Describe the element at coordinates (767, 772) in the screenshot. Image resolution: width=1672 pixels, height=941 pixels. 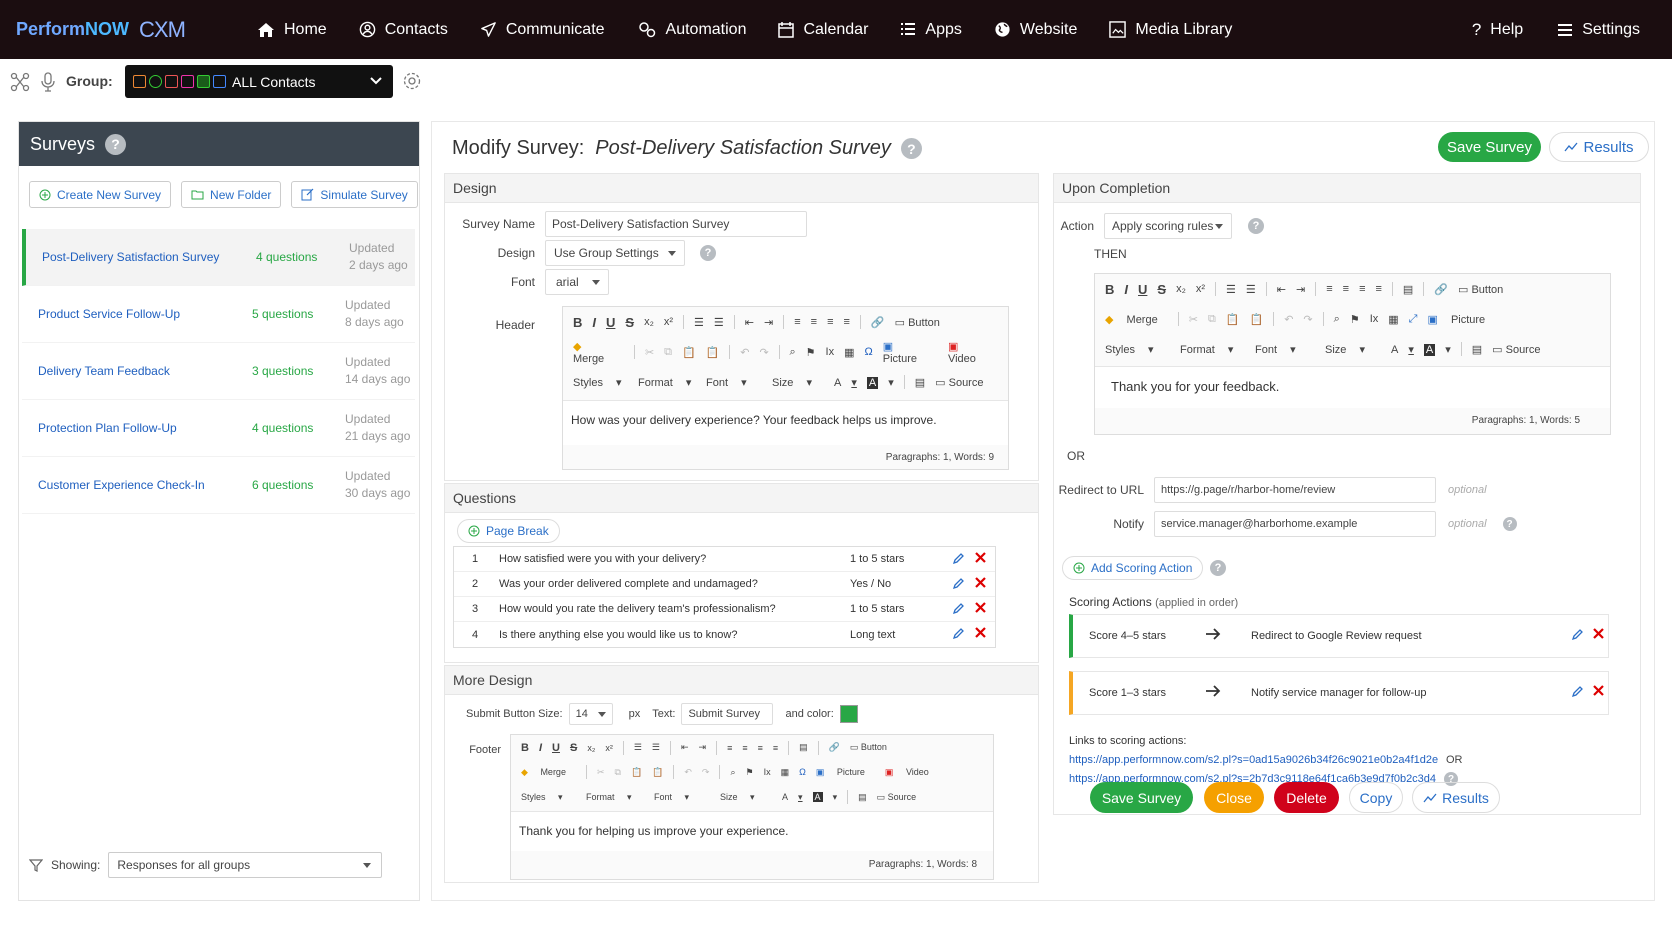
I see `clear-format-icon: Ix` at that location.